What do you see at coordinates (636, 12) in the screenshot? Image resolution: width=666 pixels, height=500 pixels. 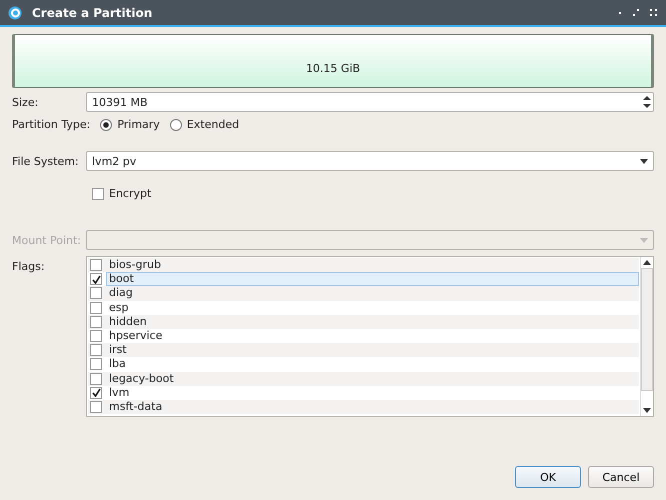 I see `maximize-icon` at bounding box center [636, 12].